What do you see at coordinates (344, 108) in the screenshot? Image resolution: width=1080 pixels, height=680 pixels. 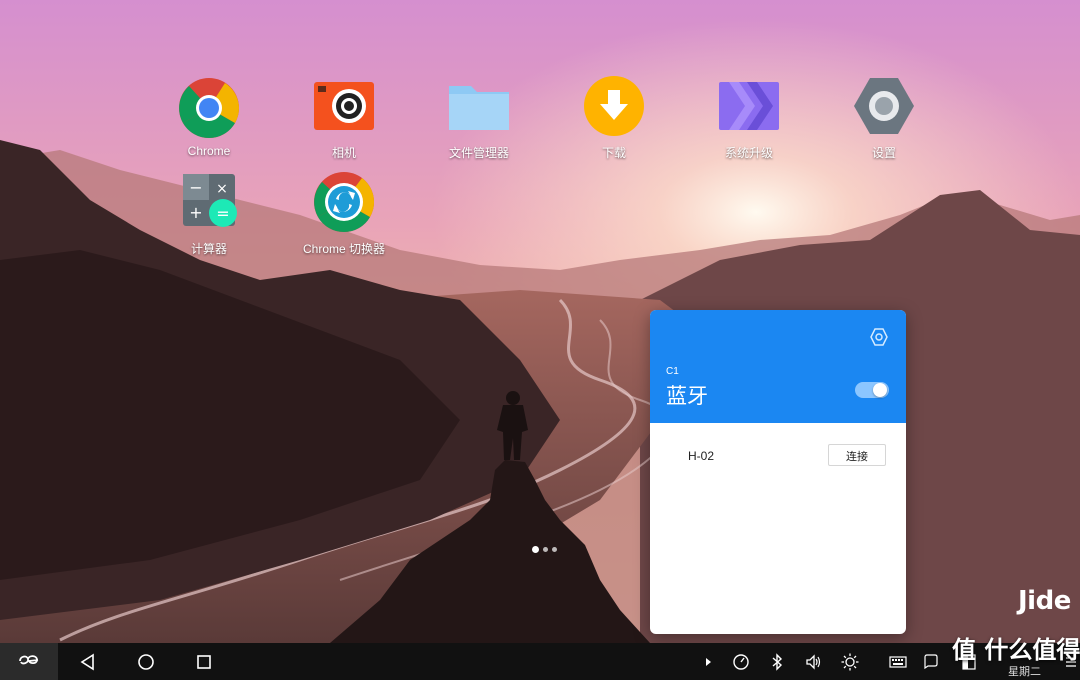 I see `camera-icon` at bounding box center [344, 108].